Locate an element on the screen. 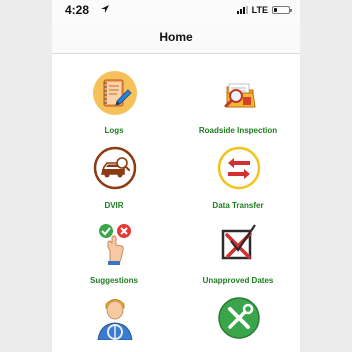 The image size is (352, 352). status-time: 4:28 is located at coordinates (77, 10).